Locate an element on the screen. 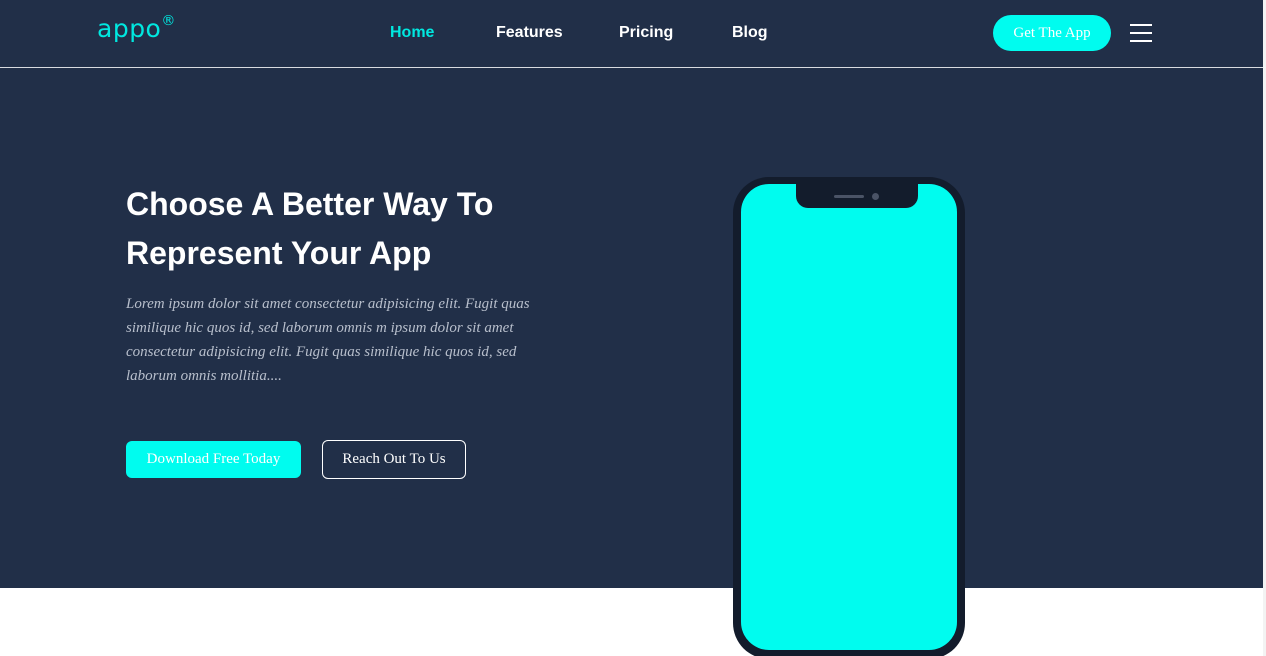 The height and width of the screenshot is (656, 1266). phone-screen is located at coordinates (849, 417).